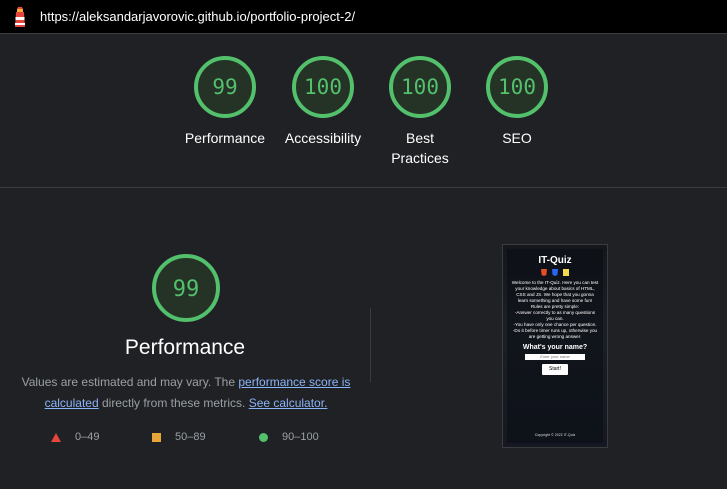 Image resolution: width=727 pixels, height=489 pixels. Describe the element at coordinates (225, 138) in the screenshot. I see `gauge-label: Performance` at that location.